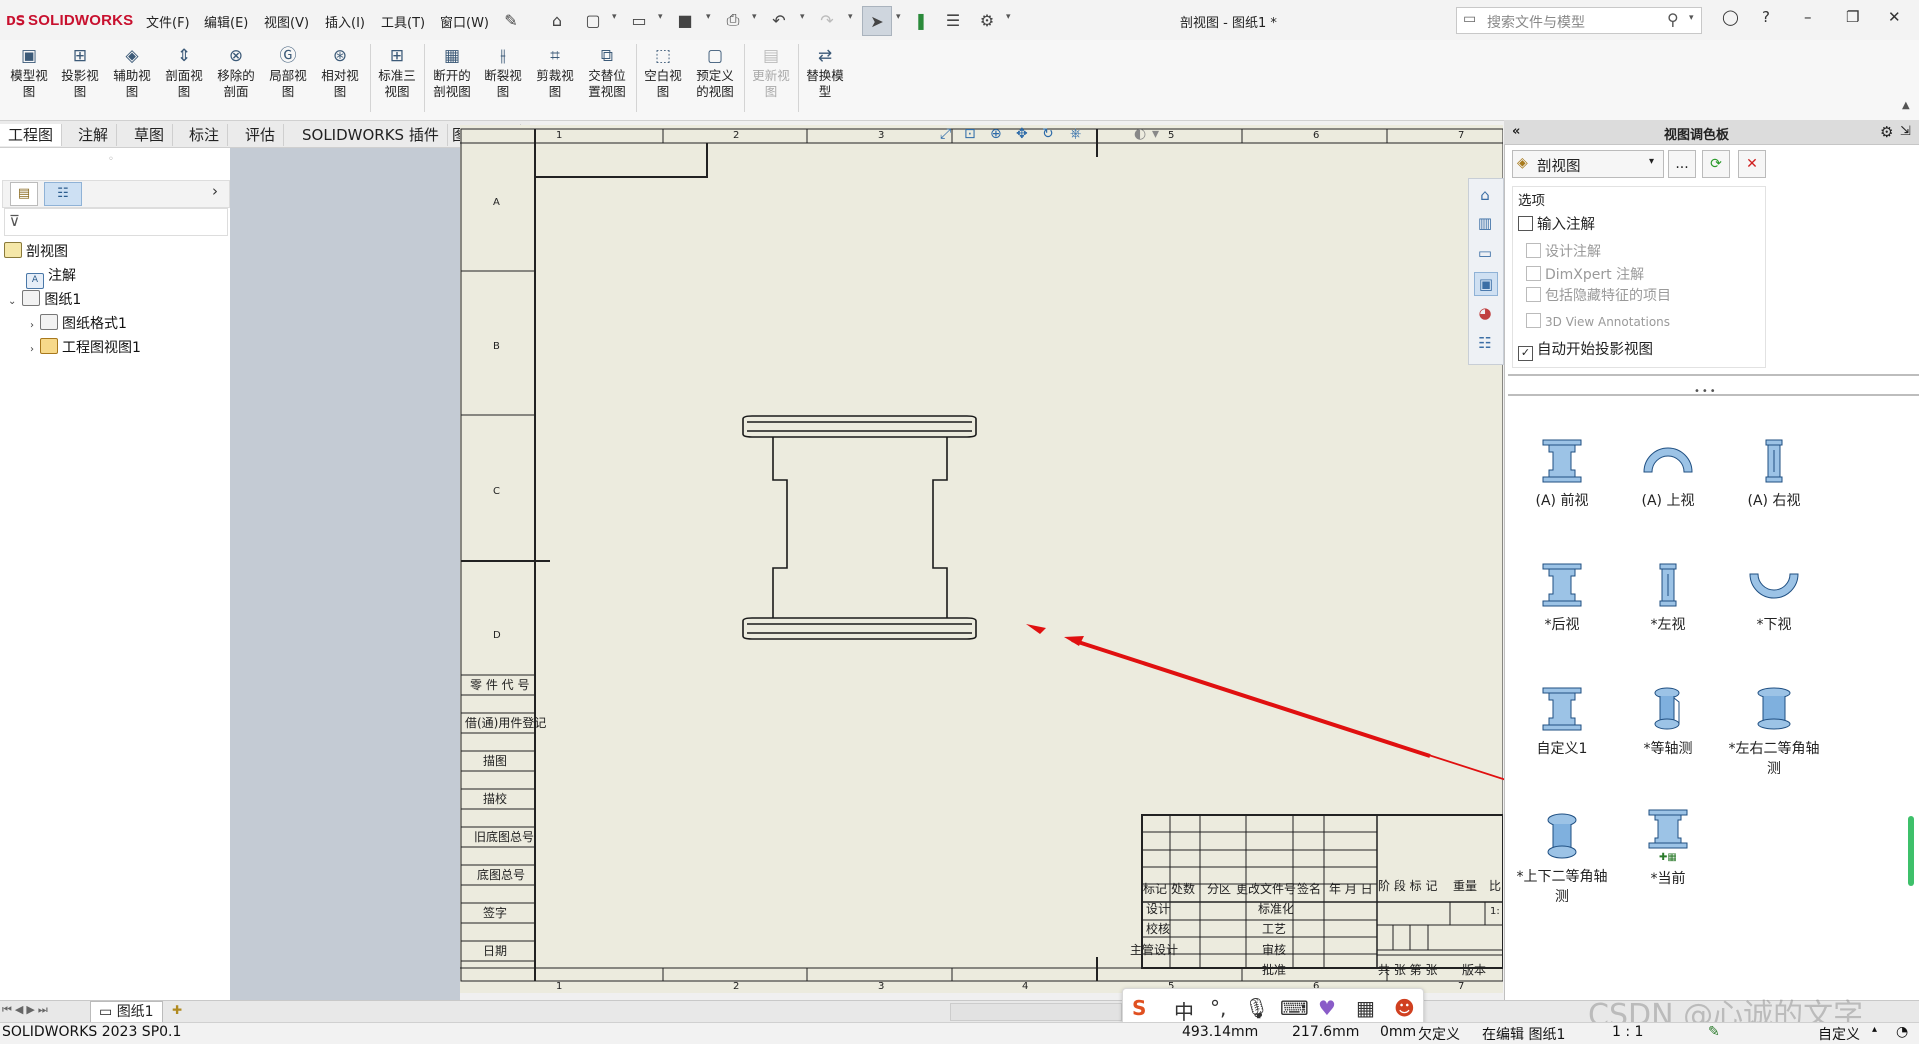 The height and width of the screenshot is (1044, 1919). I want to click on restore-icon: ❐, so click(1852, 17).